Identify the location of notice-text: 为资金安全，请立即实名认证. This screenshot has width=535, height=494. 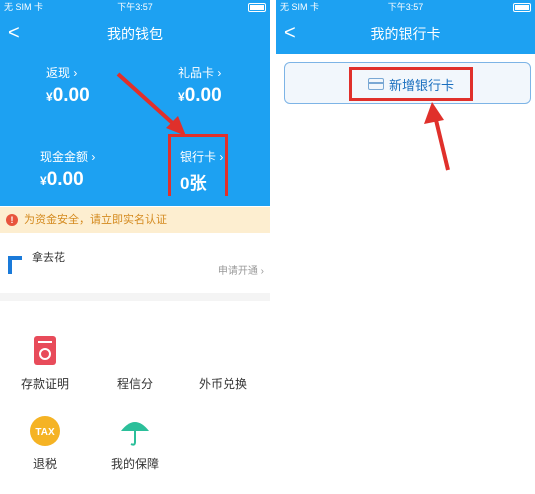
(95, 220).